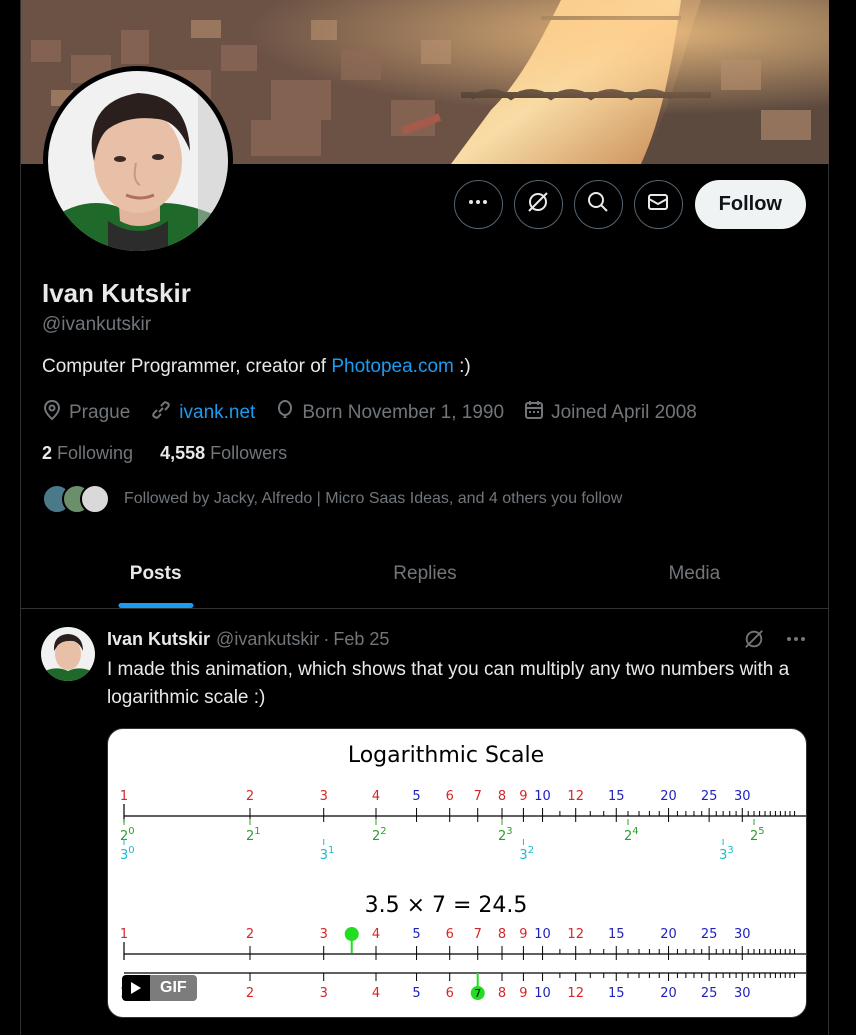 The width and height of the screenshot is (856, 1035). I want to click on marker-b-label: 7, so click(477, 993).